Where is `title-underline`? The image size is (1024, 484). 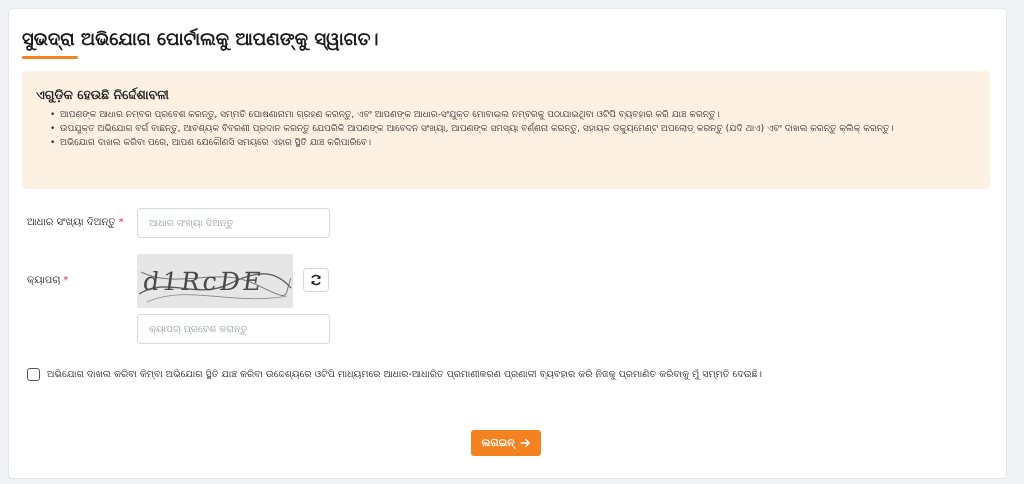
title-underline is located at coordinates (50, 57).